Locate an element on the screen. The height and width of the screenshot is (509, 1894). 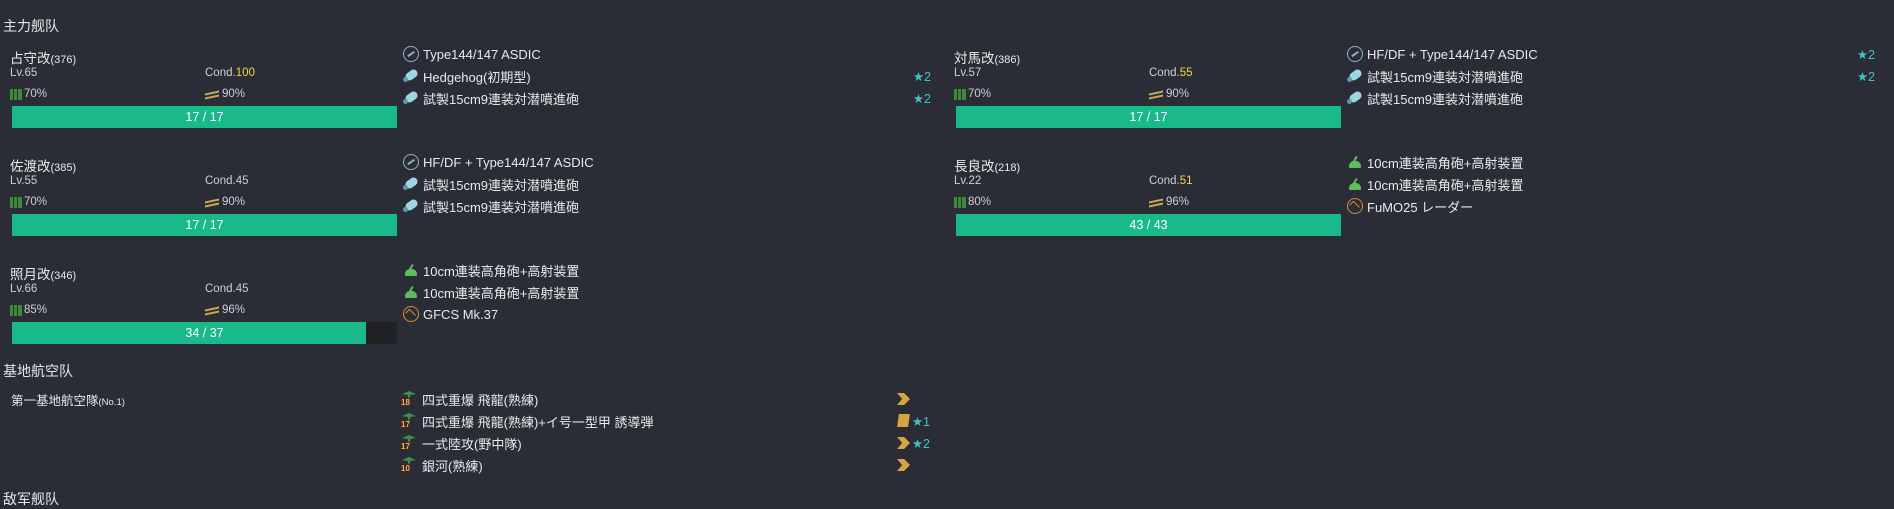
fuel-status: 80% is located at coordinates (972, 202).